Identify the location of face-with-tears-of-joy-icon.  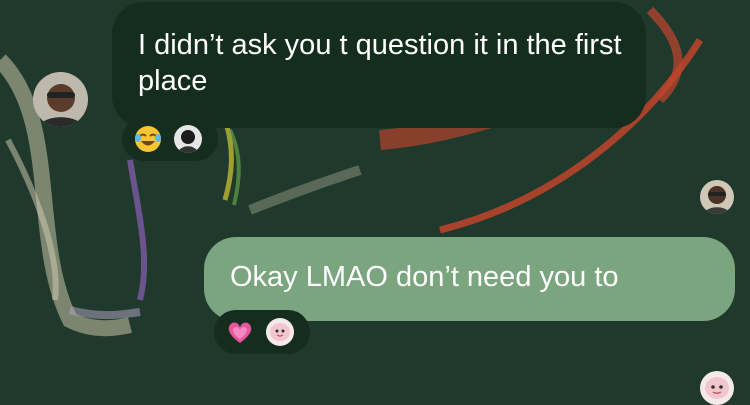
(148, 139).